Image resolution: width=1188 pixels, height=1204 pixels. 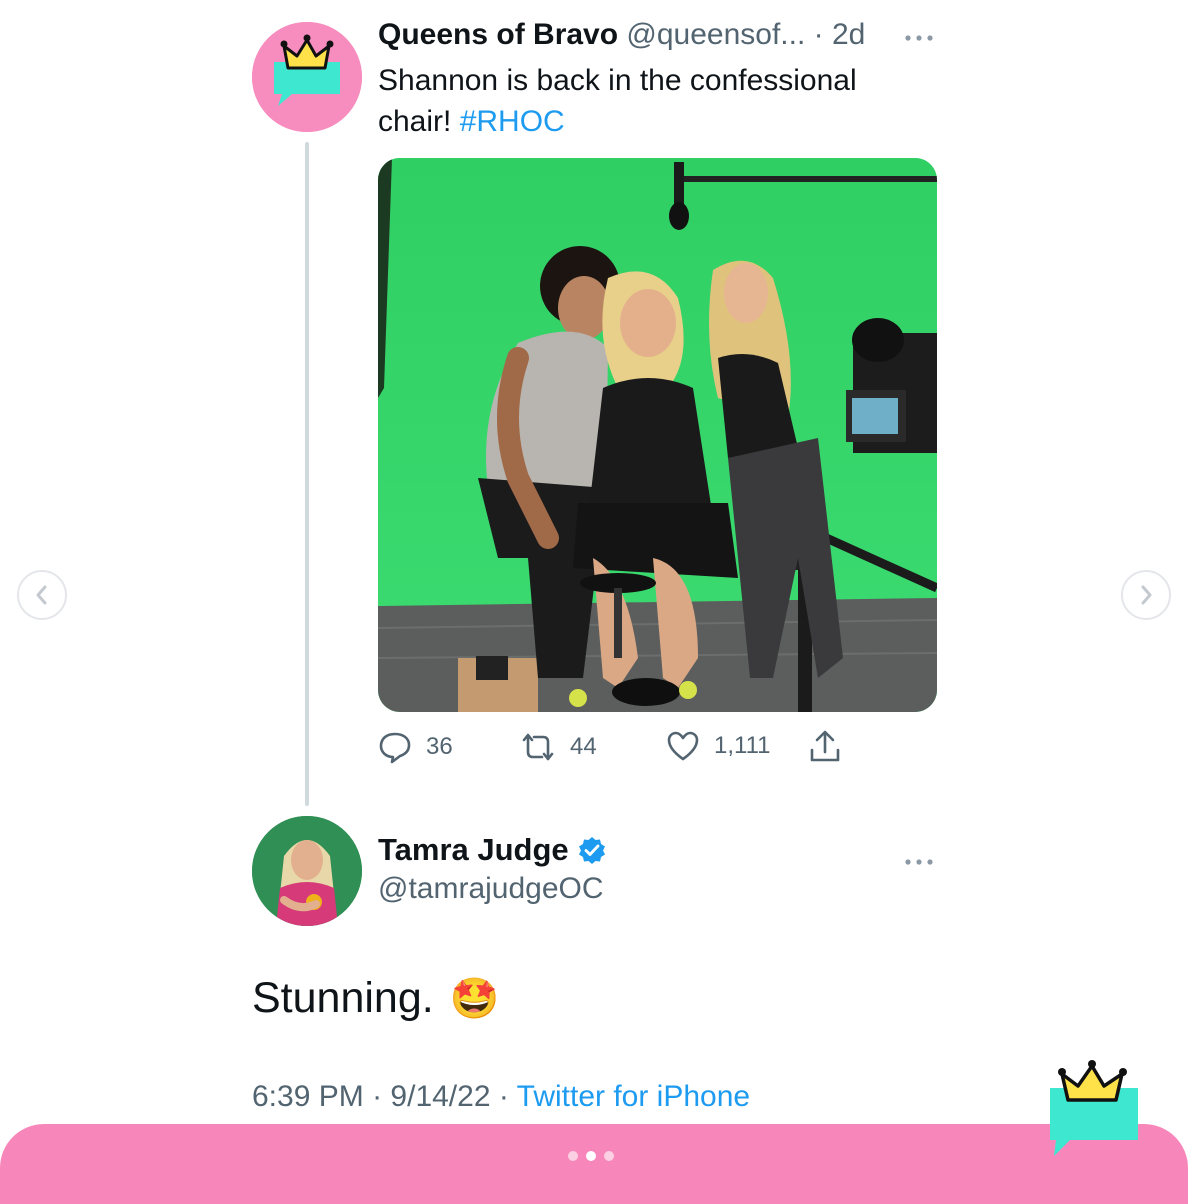 What do you see at coordinates (415, 747) in the screenshot?
I see `reply-button: 36` at bounding box center [415, 747].